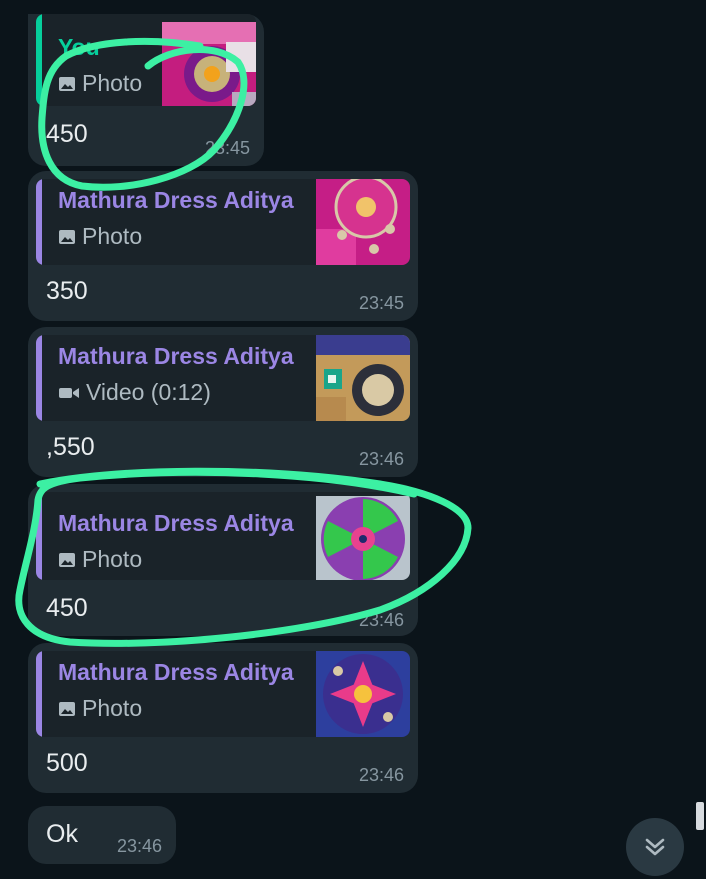 The image size is (706, 879). What do you see at coordinates (67, 291) in the screenshot?
I see `message-text: 350` at bounding box center [67, 291].